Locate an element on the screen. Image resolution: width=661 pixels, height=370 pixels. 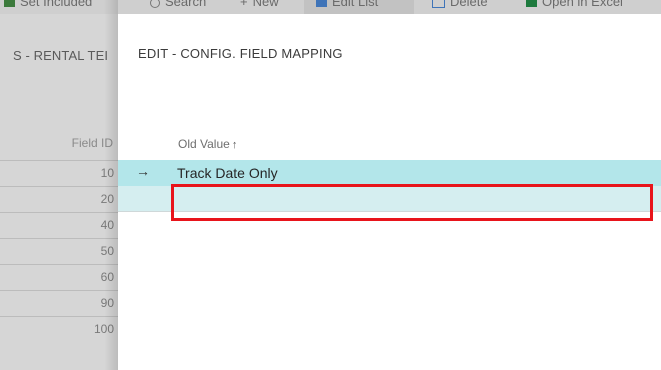
old-value-header-label: Old Value is located at coordinates (204, 144).